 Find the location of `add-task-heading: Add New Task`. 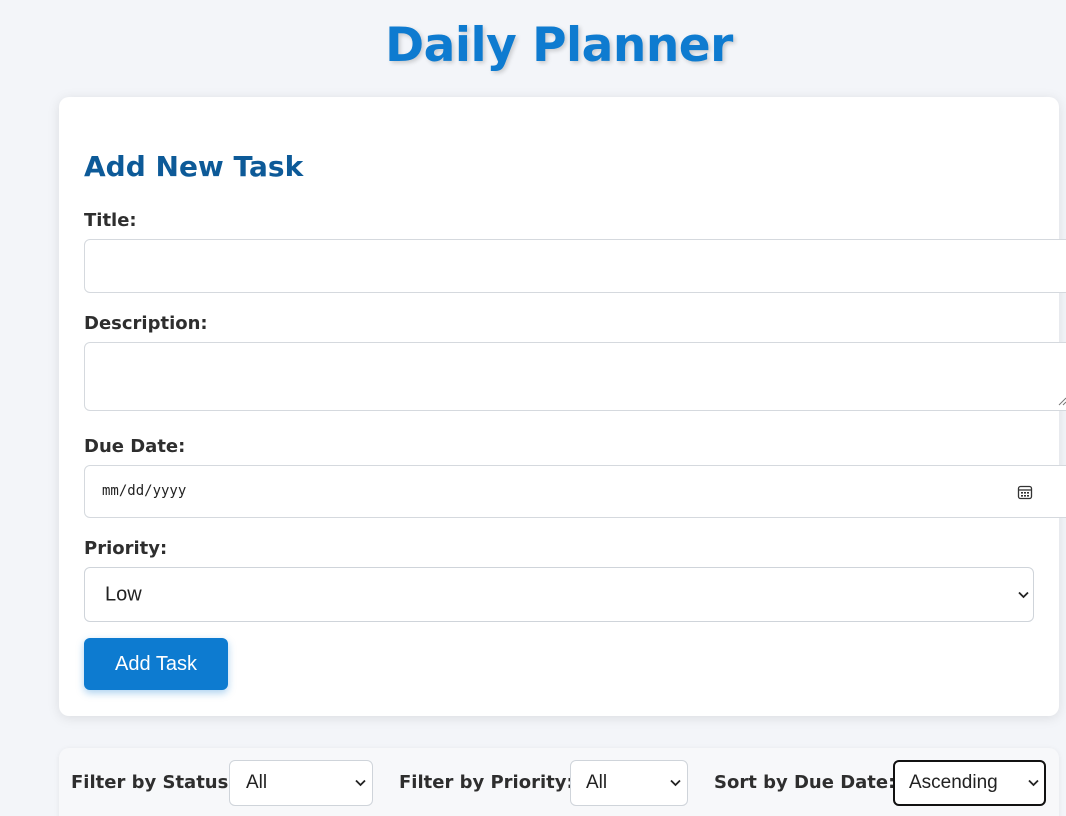

add-task-heading: Add New Task is located at coordinates (194, 166).